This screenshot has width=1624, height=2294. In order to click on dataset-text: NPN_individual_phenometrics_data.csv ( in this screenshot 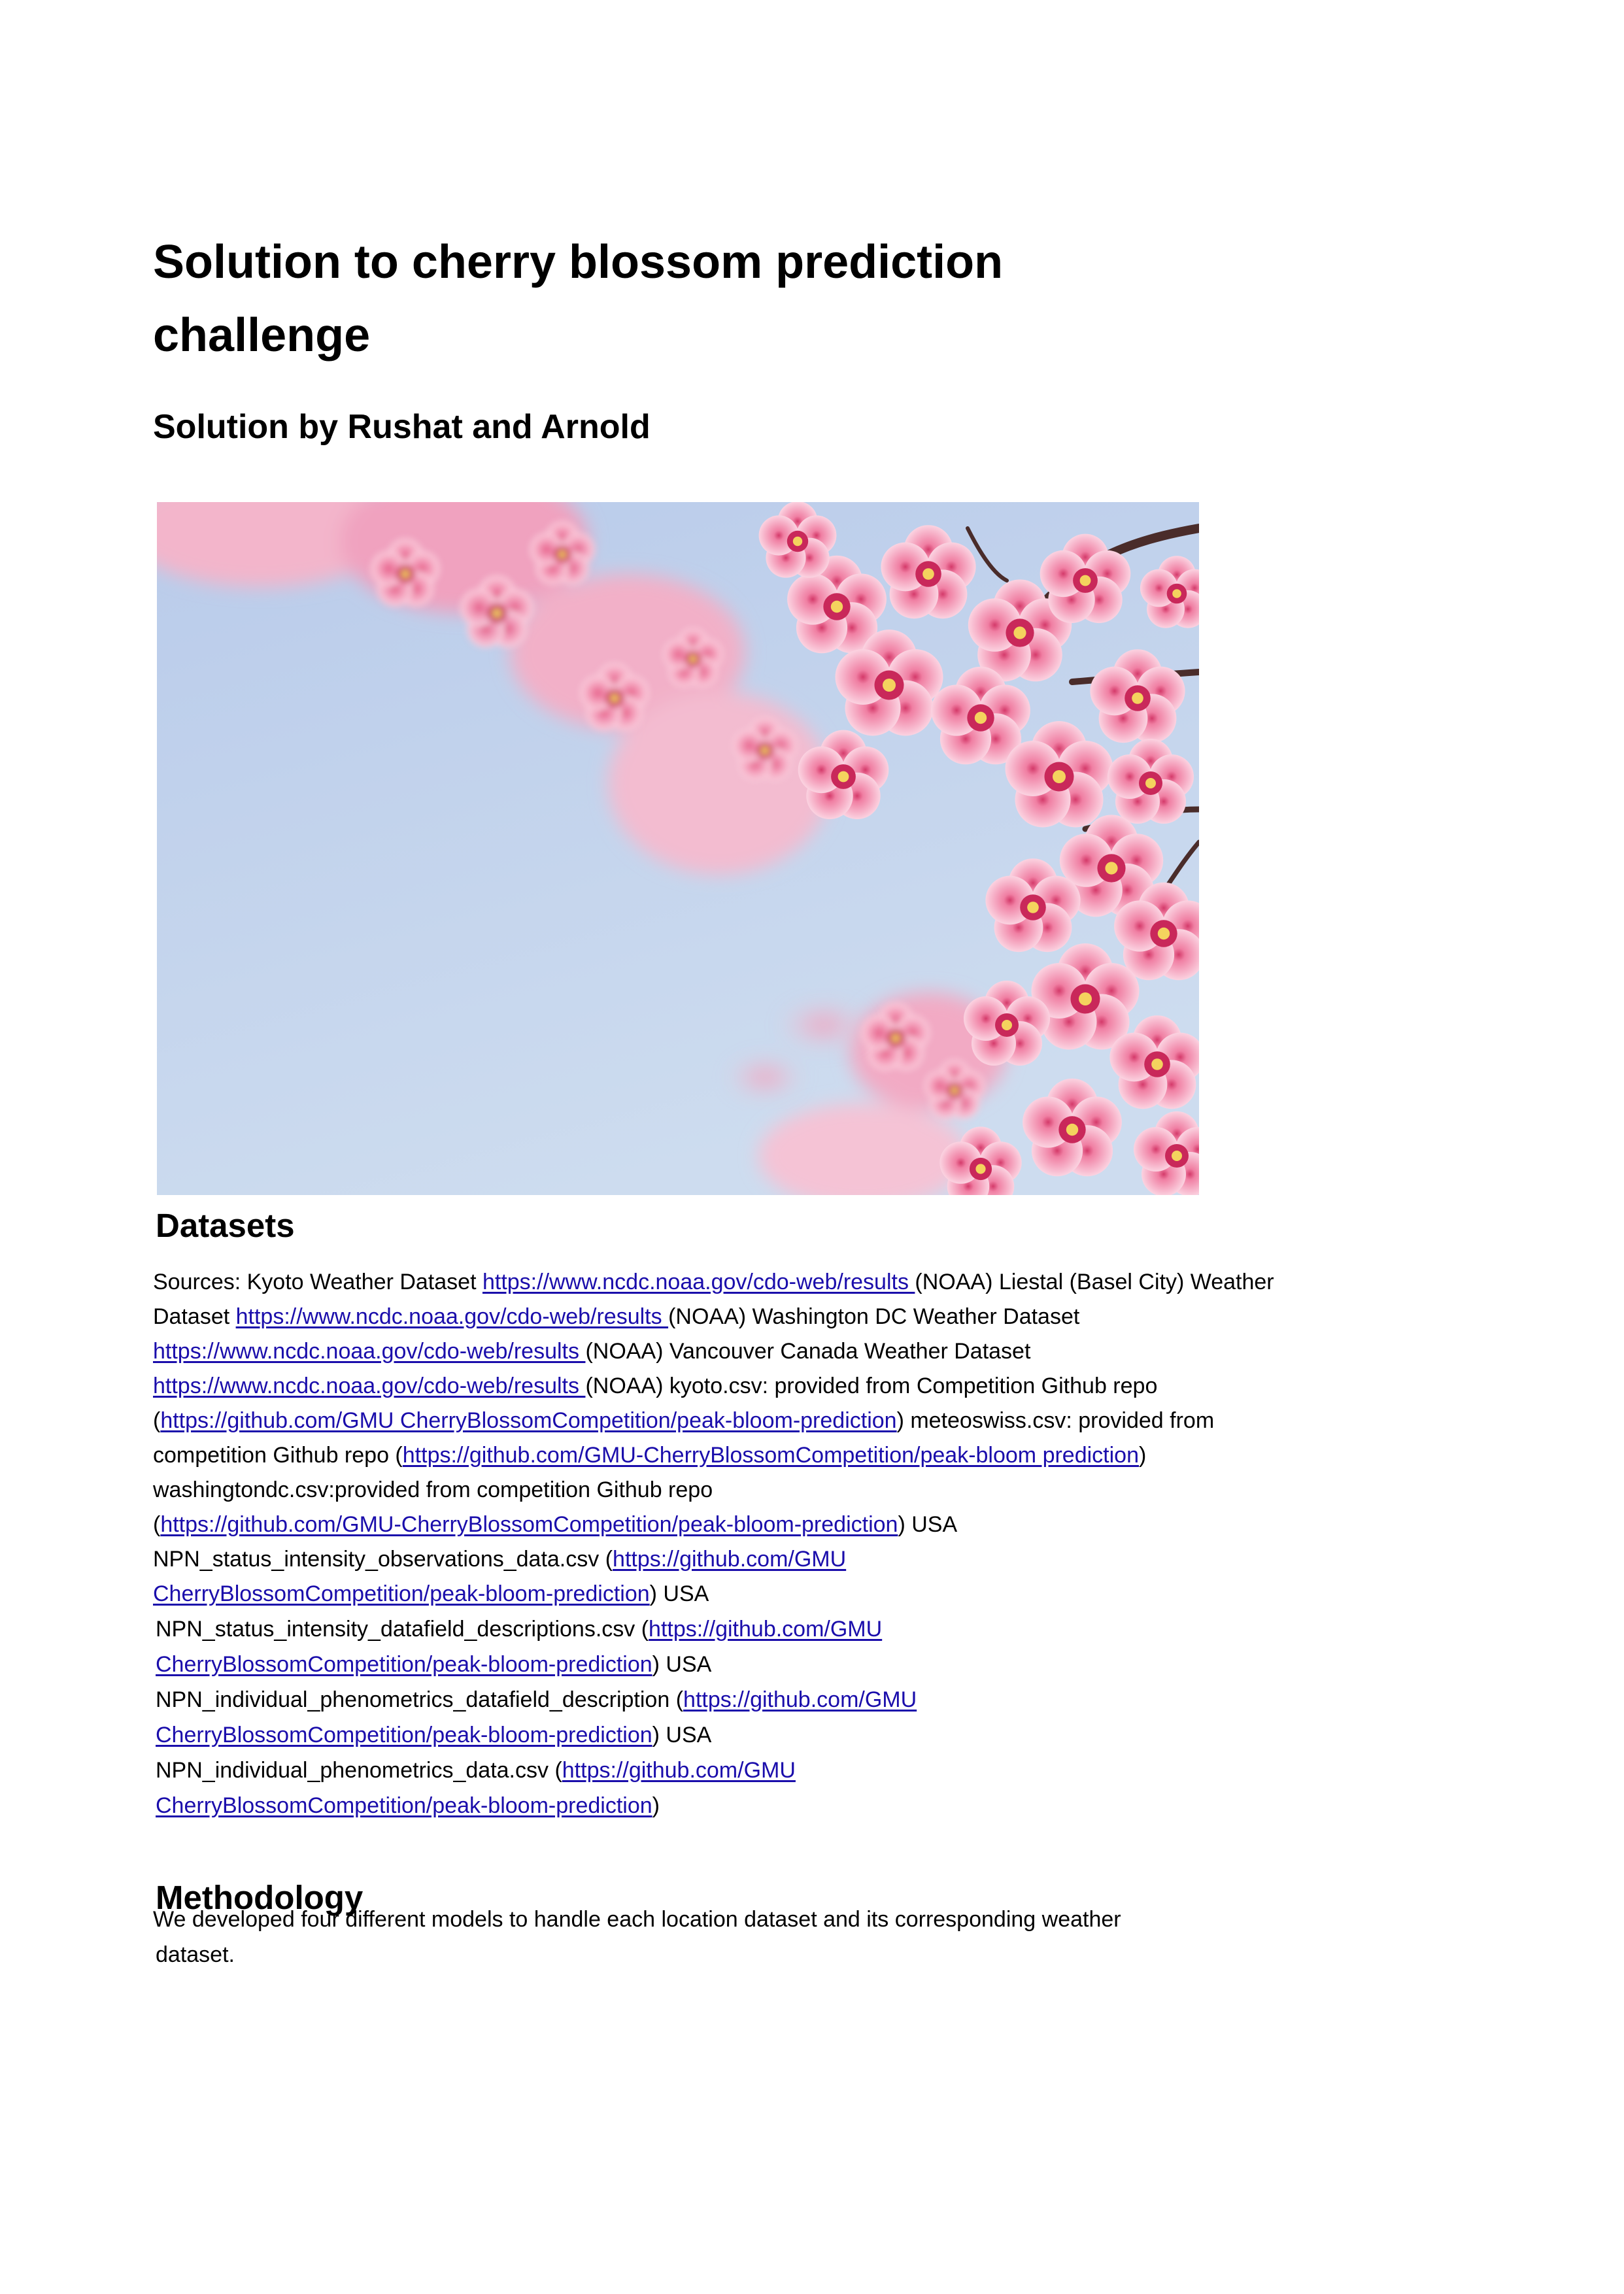, I will do `click(359, 1771)`.